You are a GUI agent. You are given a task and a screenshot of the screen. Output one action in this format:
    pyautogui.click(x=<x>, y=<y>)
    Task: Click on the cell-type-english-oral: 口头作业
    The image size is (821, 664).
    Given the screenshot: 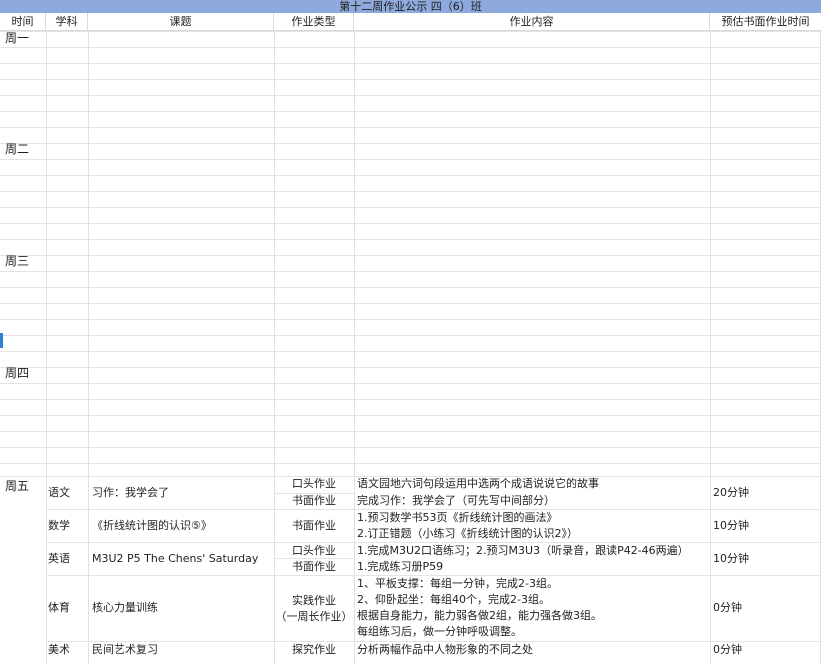 What is the action you would take?
    pyautogui.click(x=314, y=551)
    